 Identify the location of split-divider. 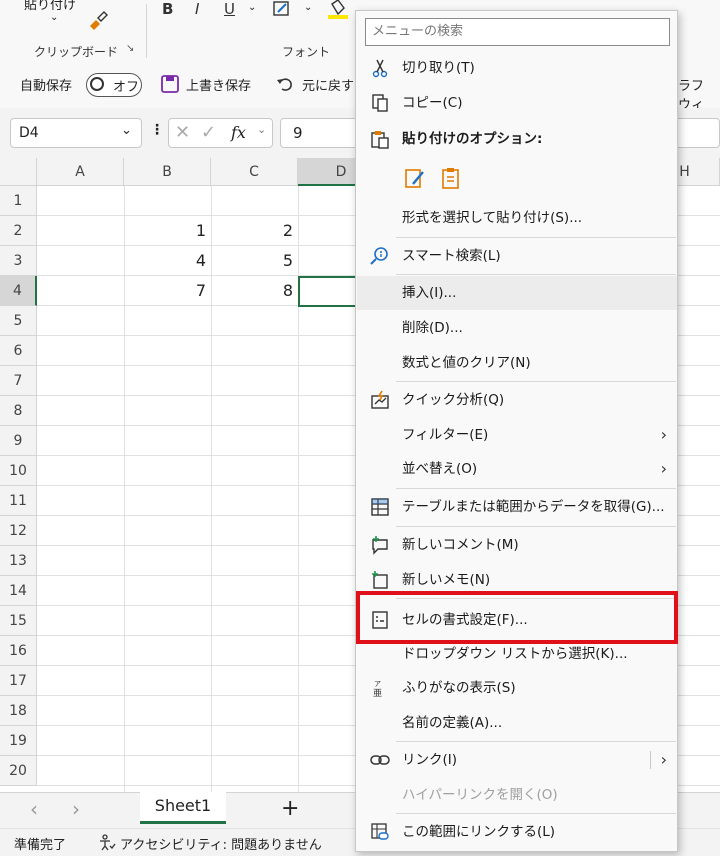
(650, 760).